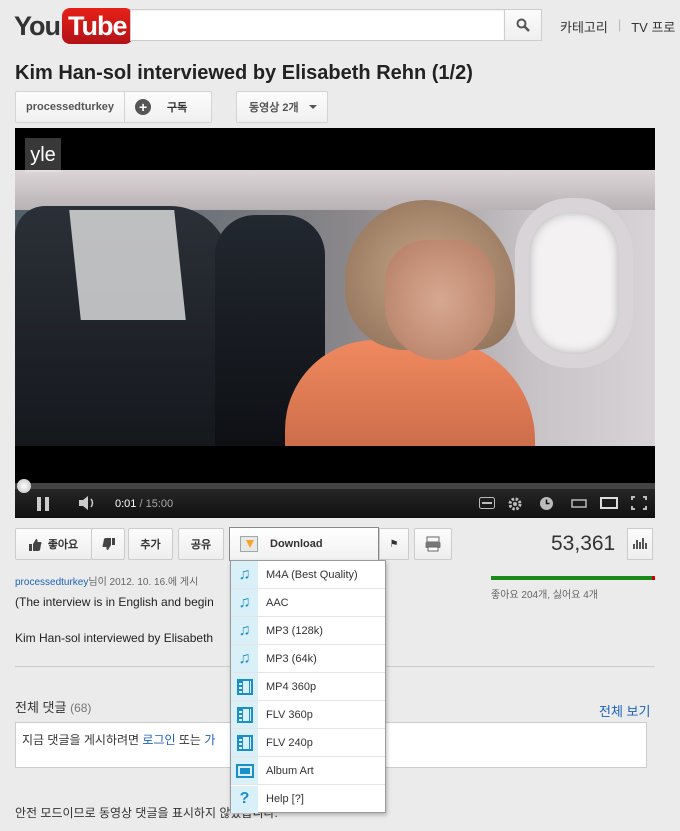 The width and height of the screenshot is (680, 831). What do you see at coordinates (143, 107) in the screenshot?
I see `plus-icon: +` at bounding box center [143, 107].